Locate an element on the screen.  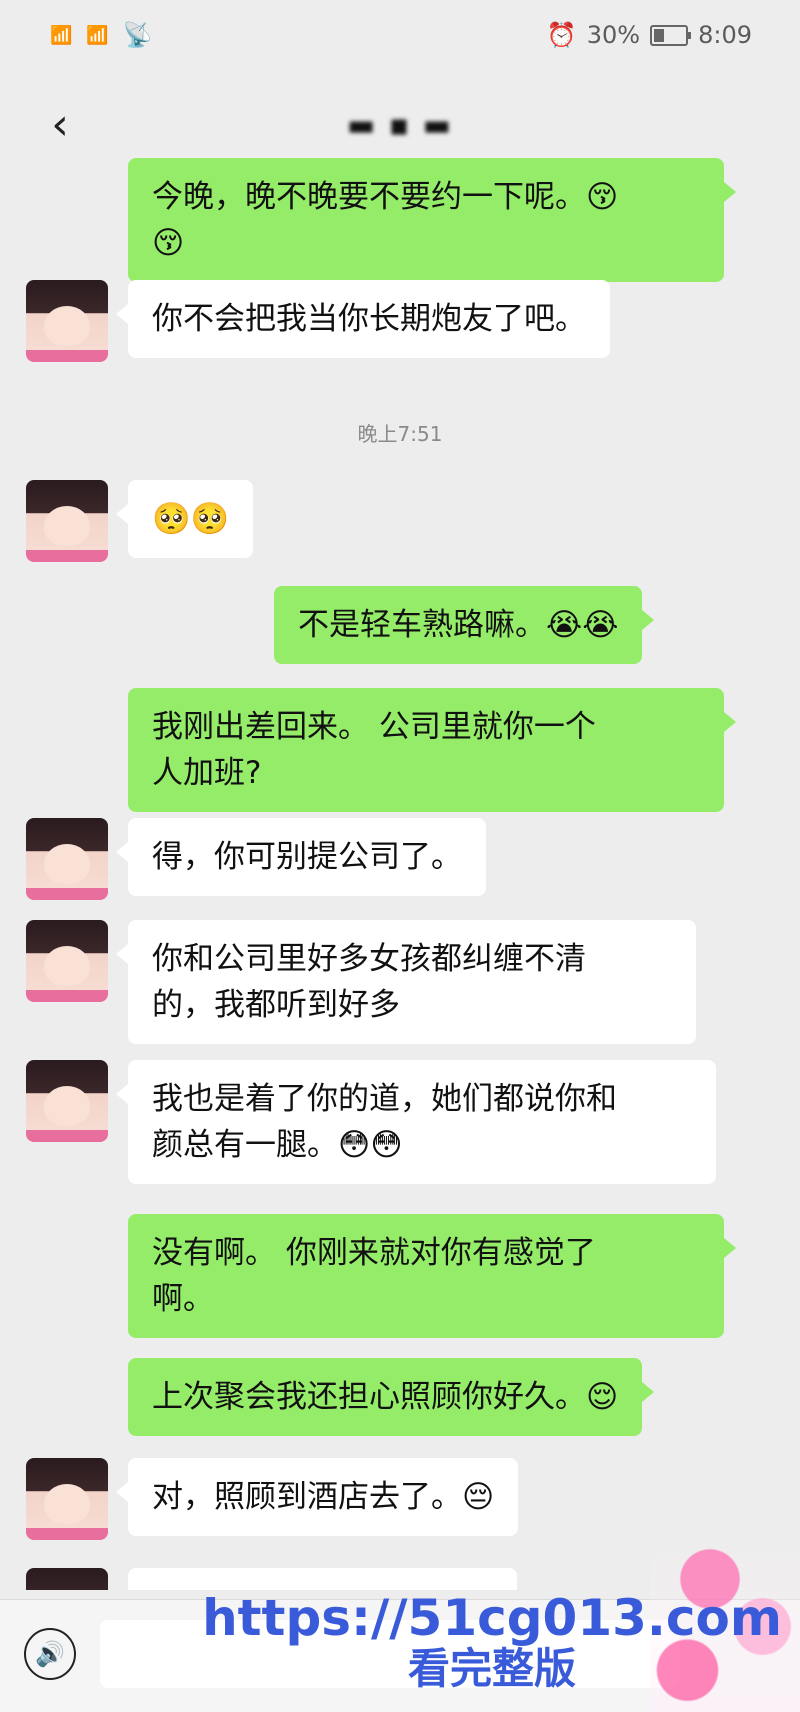
watermark-text: 看完整版 is located at coordinates (492, 1668).